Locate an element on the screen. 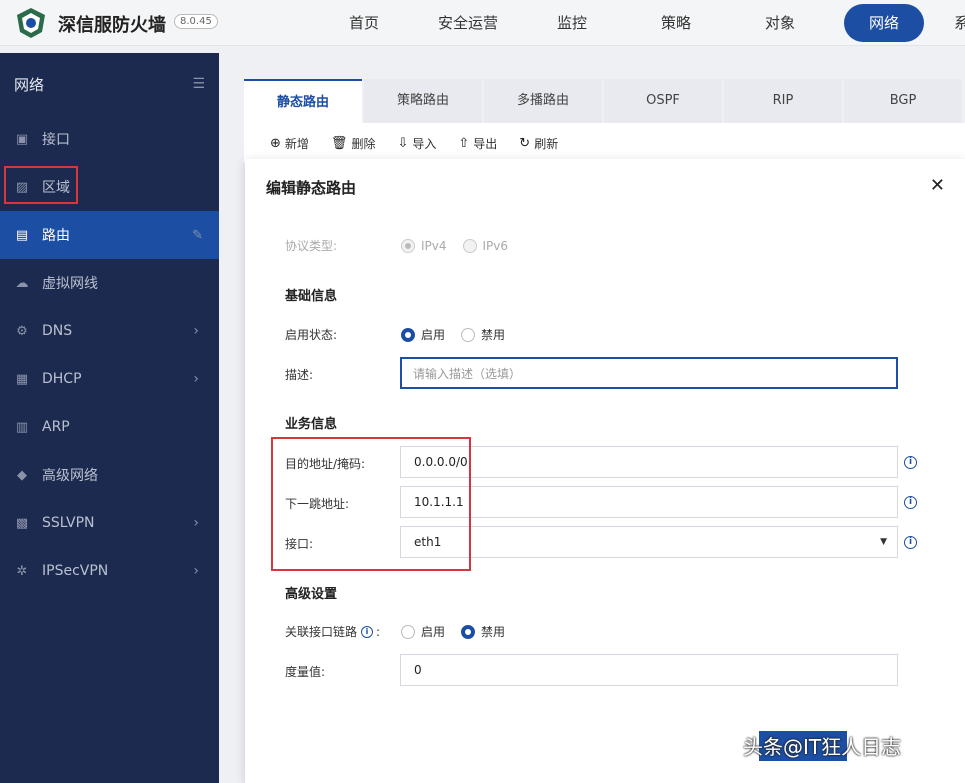 This screenshot has height=783, width=965. sidebar-title: 网络 is located at coordinates (29, 84).